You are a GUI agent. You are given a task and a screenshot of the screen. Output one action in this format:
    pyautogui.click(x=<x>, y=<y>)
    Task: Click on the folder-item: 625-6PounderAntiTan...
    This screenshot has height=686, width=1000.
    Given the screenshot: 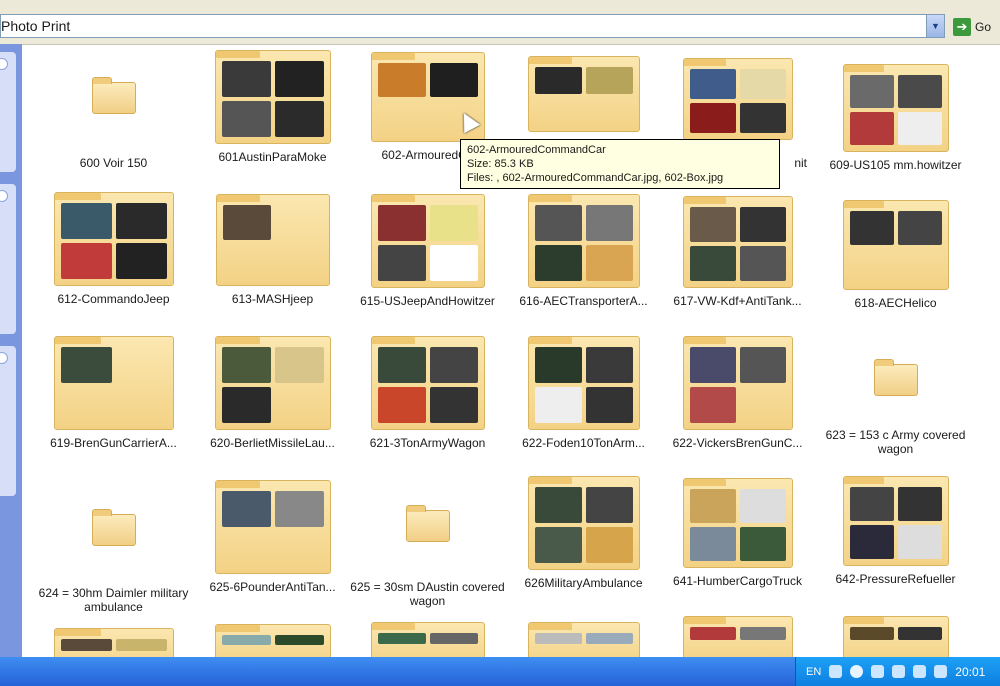 What is the action you would take?
    pyautogui.click(x=272, y=537)
    